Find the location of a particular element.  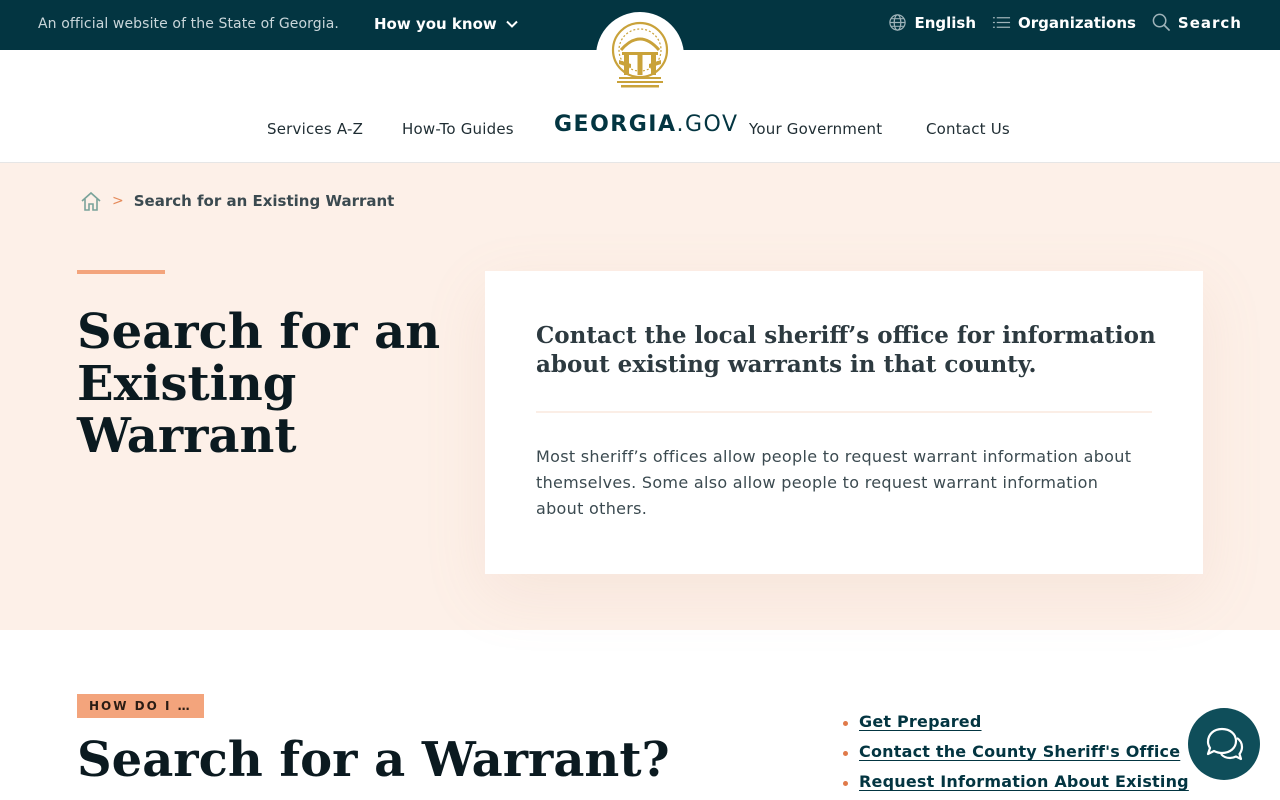

chat-button is located at coordinates (1224, 744).